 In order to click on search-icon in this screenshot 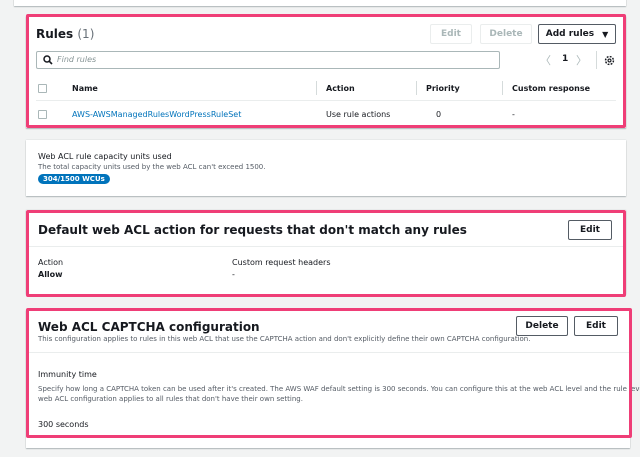, I will do `click(48, 60)`.